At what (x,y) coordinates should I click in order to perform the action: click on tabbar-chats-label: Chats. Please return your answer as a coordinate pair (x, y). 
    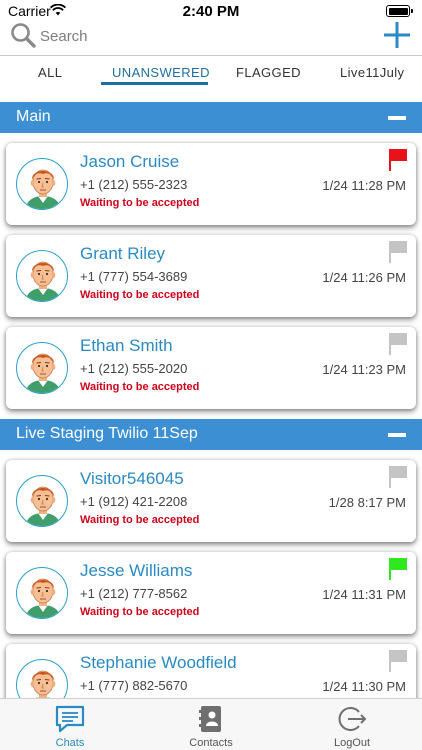
    Looking at the image, I should click on (70, 743).